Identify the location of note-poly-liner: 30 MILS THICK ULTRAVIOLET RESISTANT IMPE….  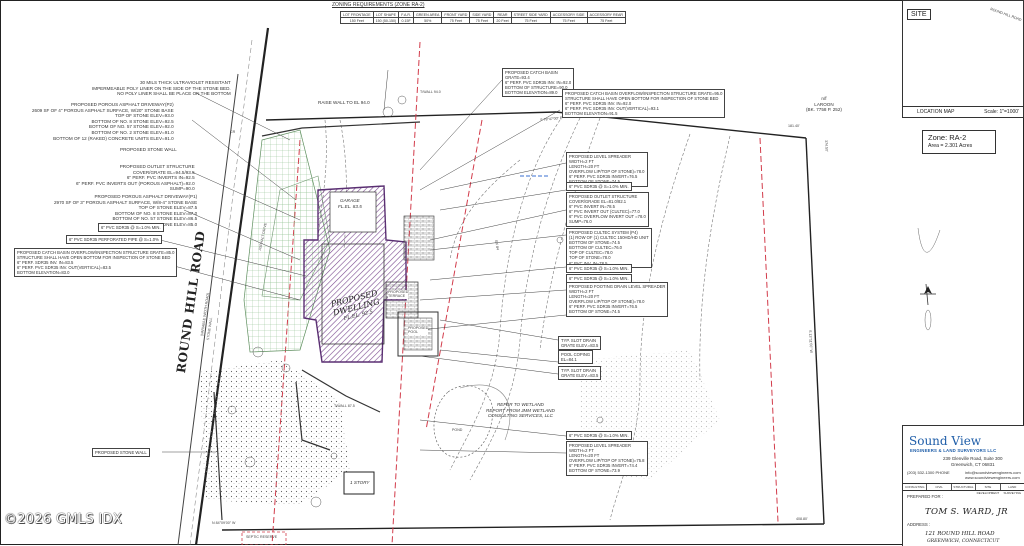
(161, 88).